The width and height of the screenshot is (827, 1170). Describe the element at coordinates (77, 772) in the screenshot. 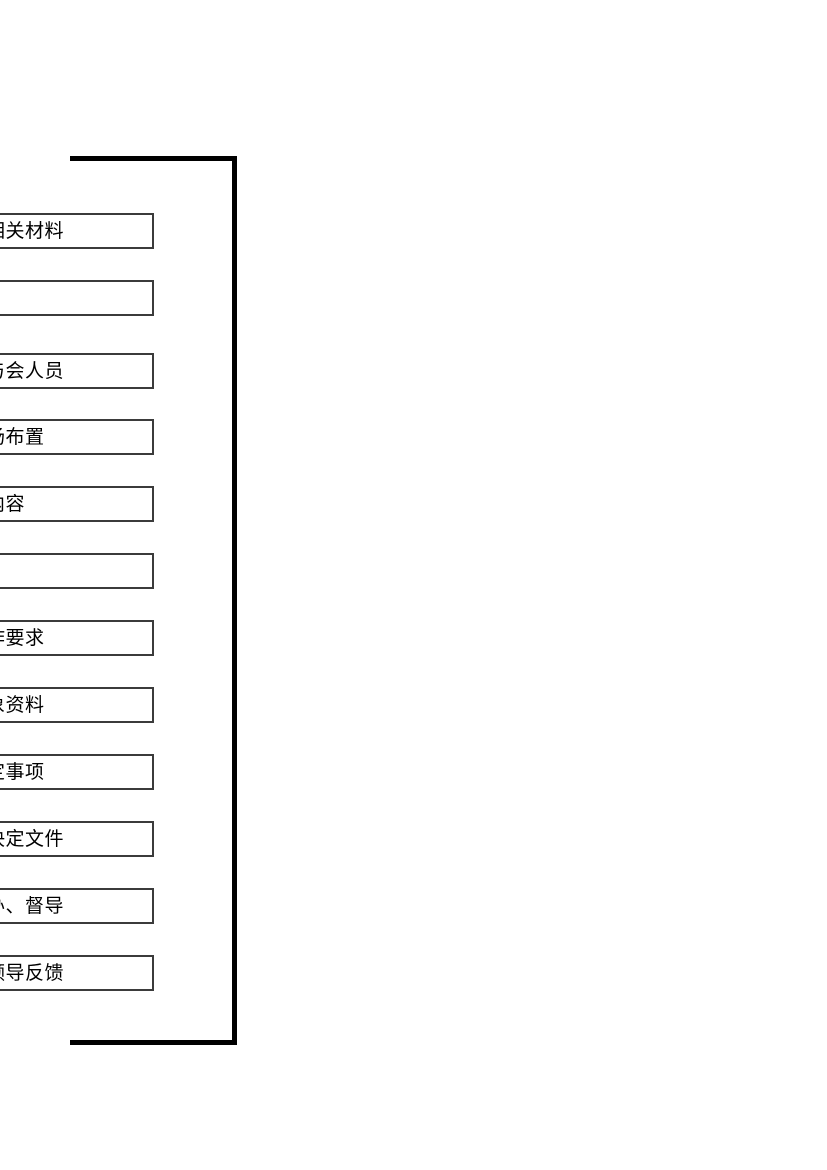

I see `text-box: 定事项` at that location.